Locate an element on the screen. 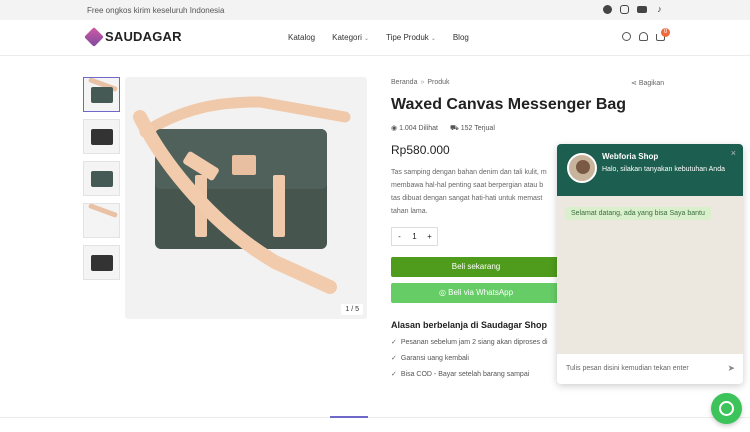  top-announcement-bar: Free ongkos kirim keseluruh Indonesia ♪ is located at coordinates (375, 10).